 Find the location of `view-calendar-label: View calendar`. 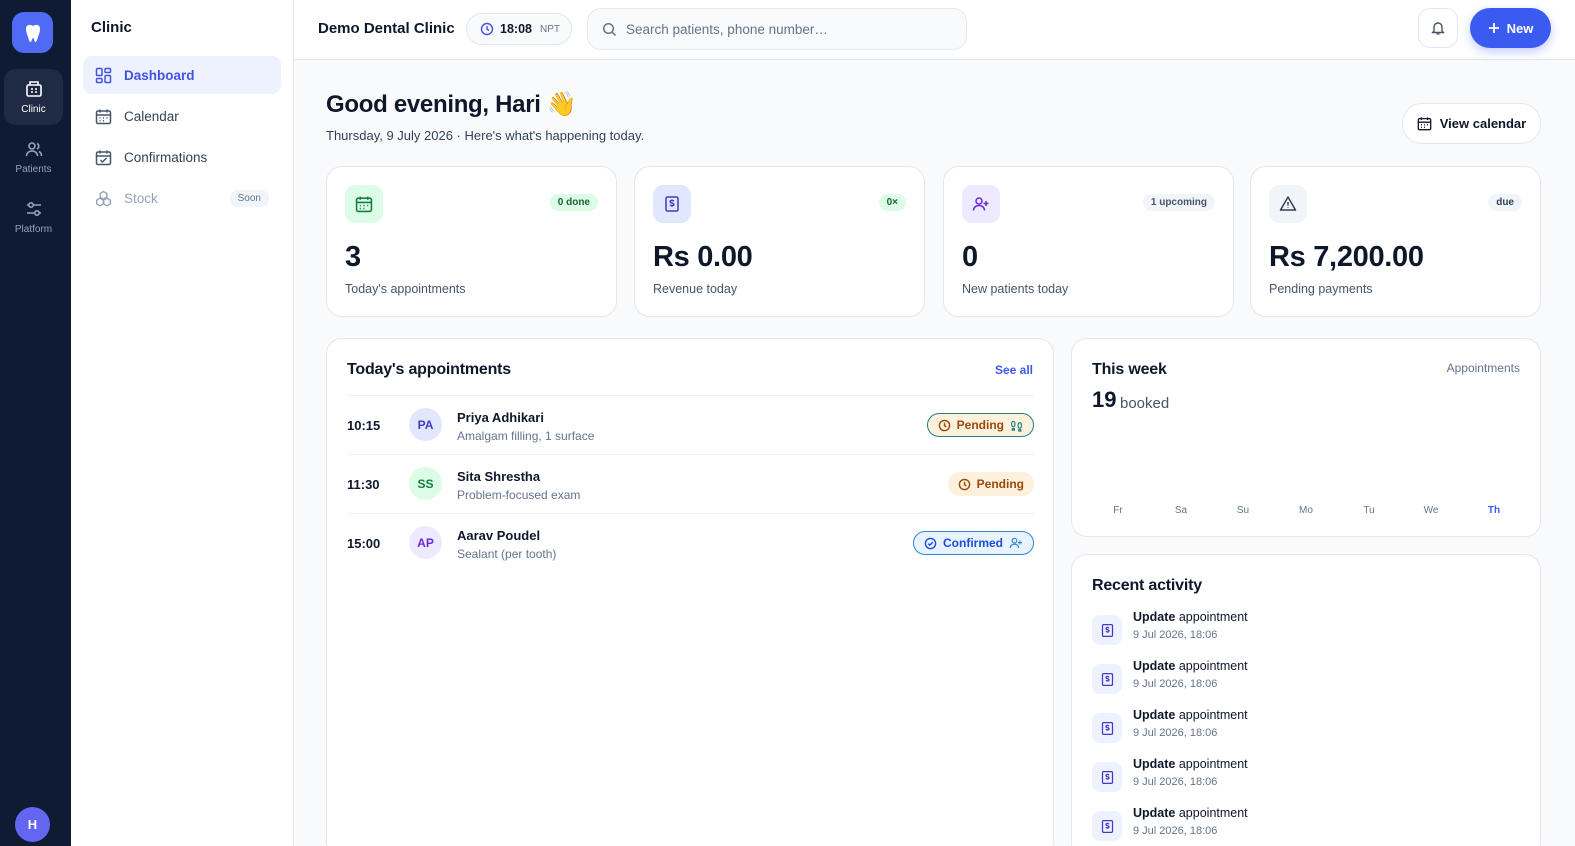

view-calendar-label: View calendar is located at coordinates (1483, 123).